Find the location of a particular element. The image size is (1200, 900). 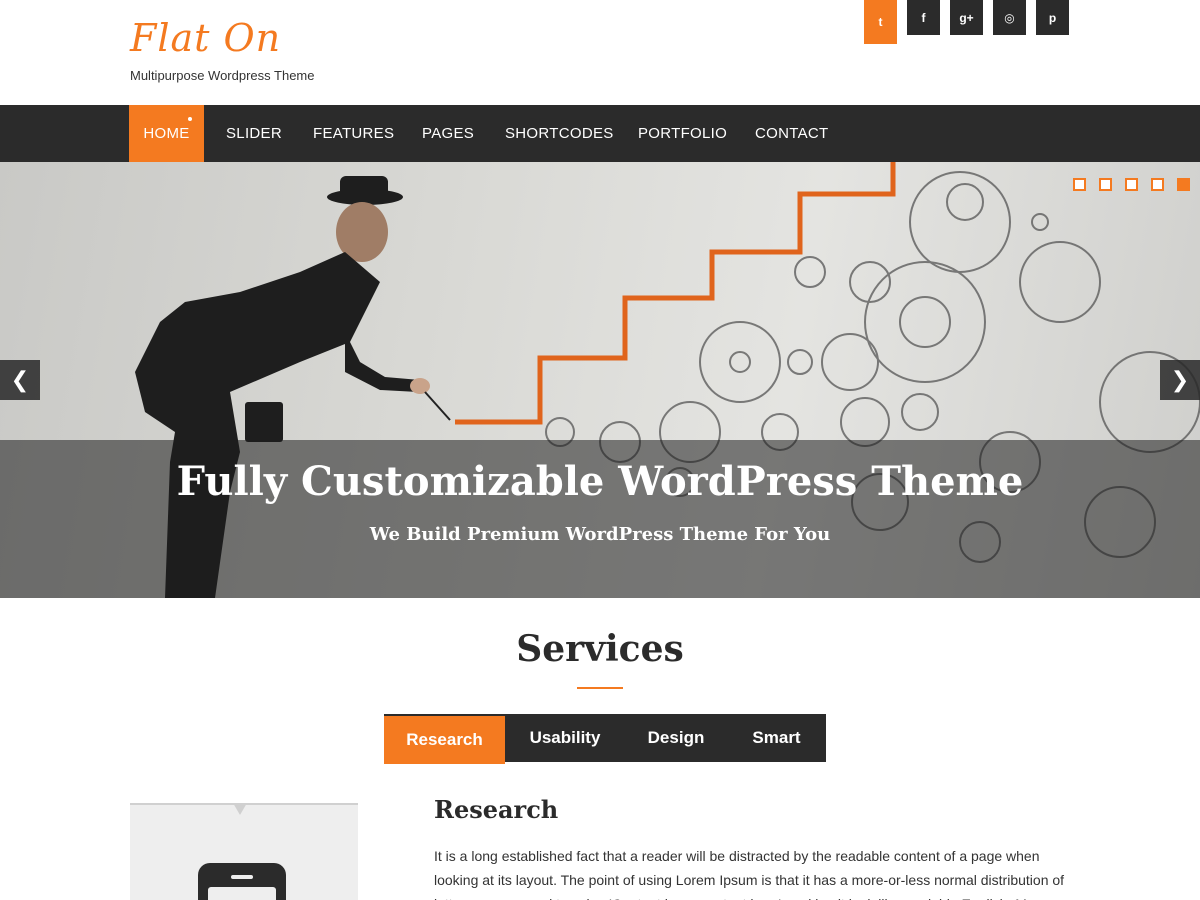

nav-item-label: HOME is located at coordinates (166, 133).